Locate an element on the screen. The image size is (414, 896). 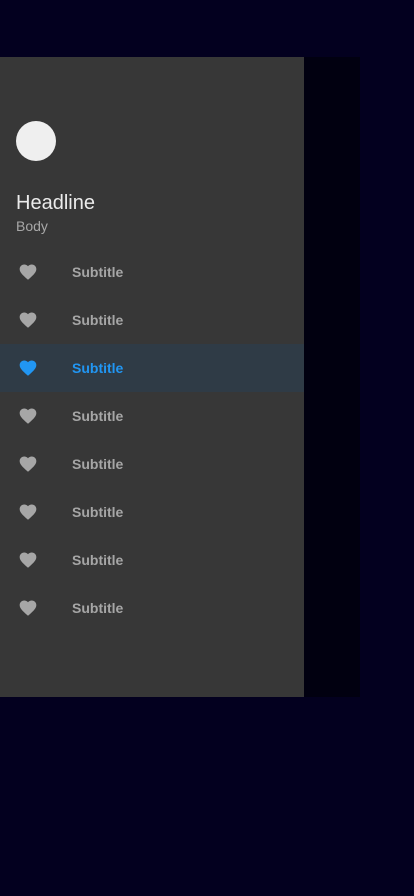
drawer-headline: Headline is located at coordinates (55, 203).